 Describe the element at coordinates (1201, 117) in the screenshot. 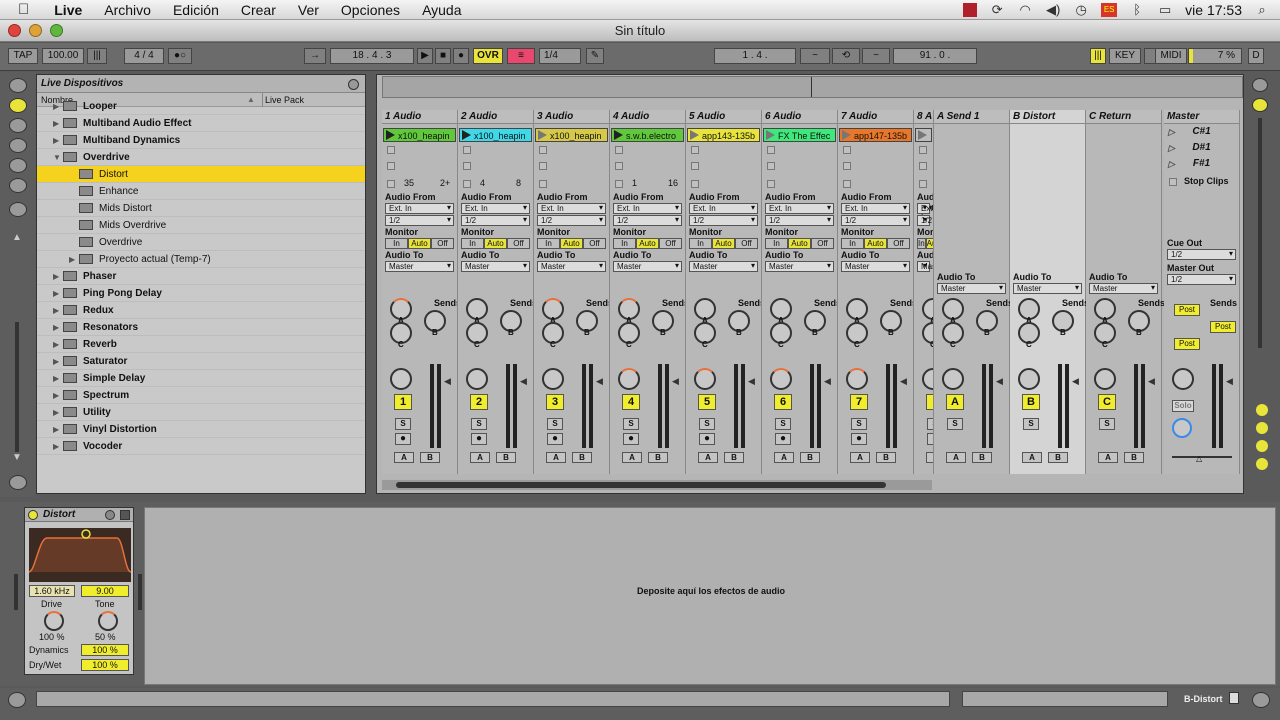

I see `track-title: Master` at that location.